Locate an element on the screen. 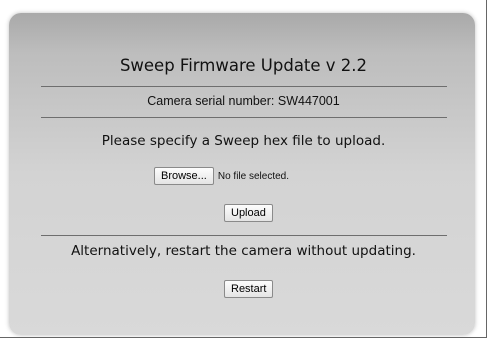 This screenshot has width=487, height=338. file-input: Browse... No file selected. is located at coordinates (221, 176).